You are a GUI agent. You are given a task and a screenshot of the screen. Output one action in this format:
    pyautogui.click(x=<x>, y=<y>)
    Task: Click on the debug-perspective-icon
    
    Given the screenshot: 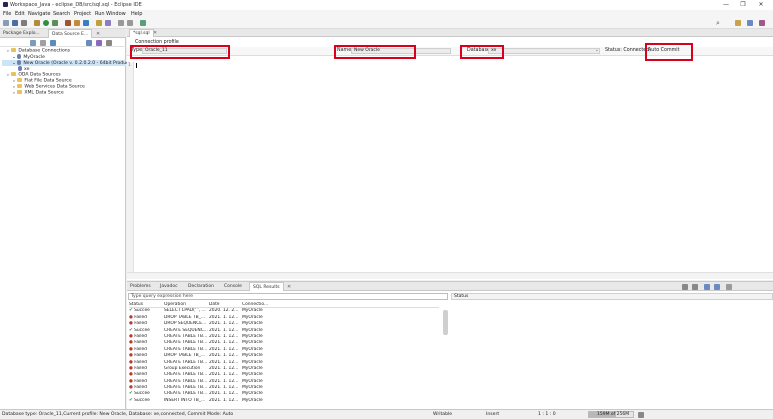 What is the action you would take?
    pyautogui.click(x=762, y=23)
    